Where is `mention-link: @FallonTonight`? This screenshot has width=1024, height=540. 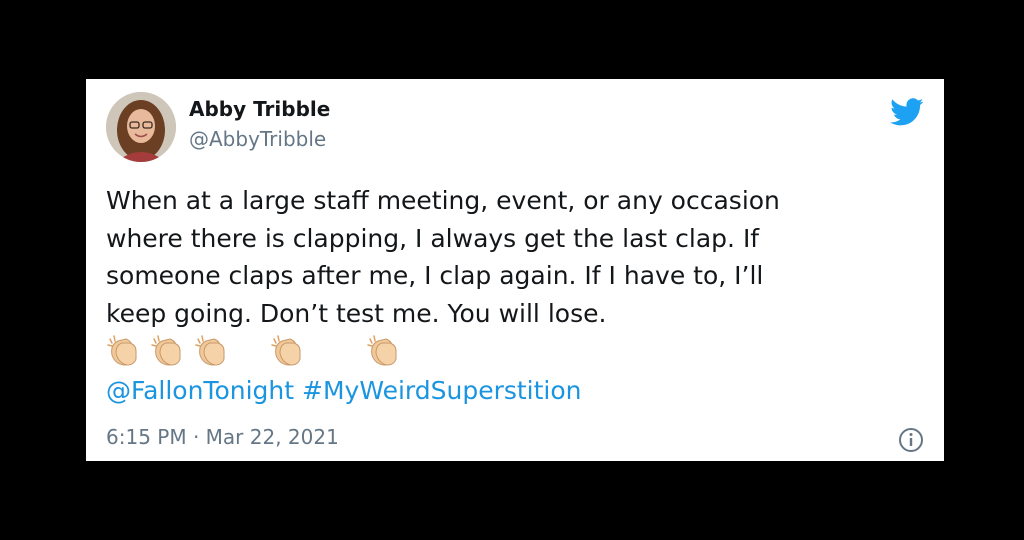 mention-link: @FallonTonight is located at coordinates (200, 390).